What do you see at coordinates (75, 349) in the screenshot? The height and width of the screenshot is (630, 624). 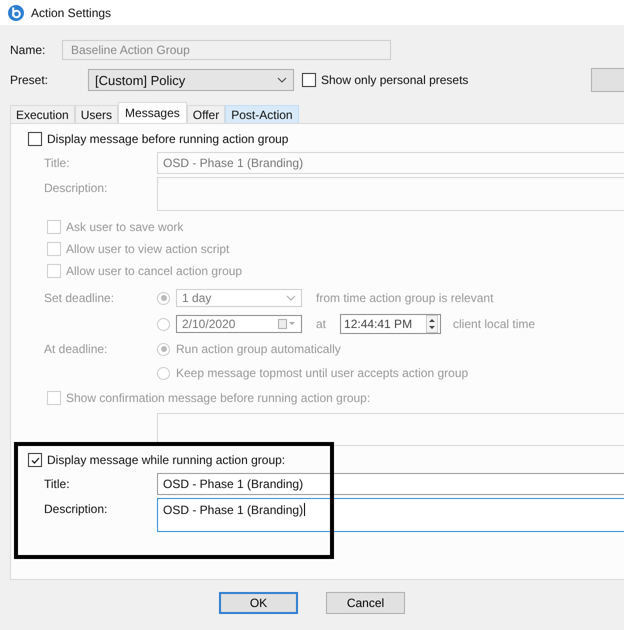 I see `field-label: At deadline:` at bounding box center [75, 349].